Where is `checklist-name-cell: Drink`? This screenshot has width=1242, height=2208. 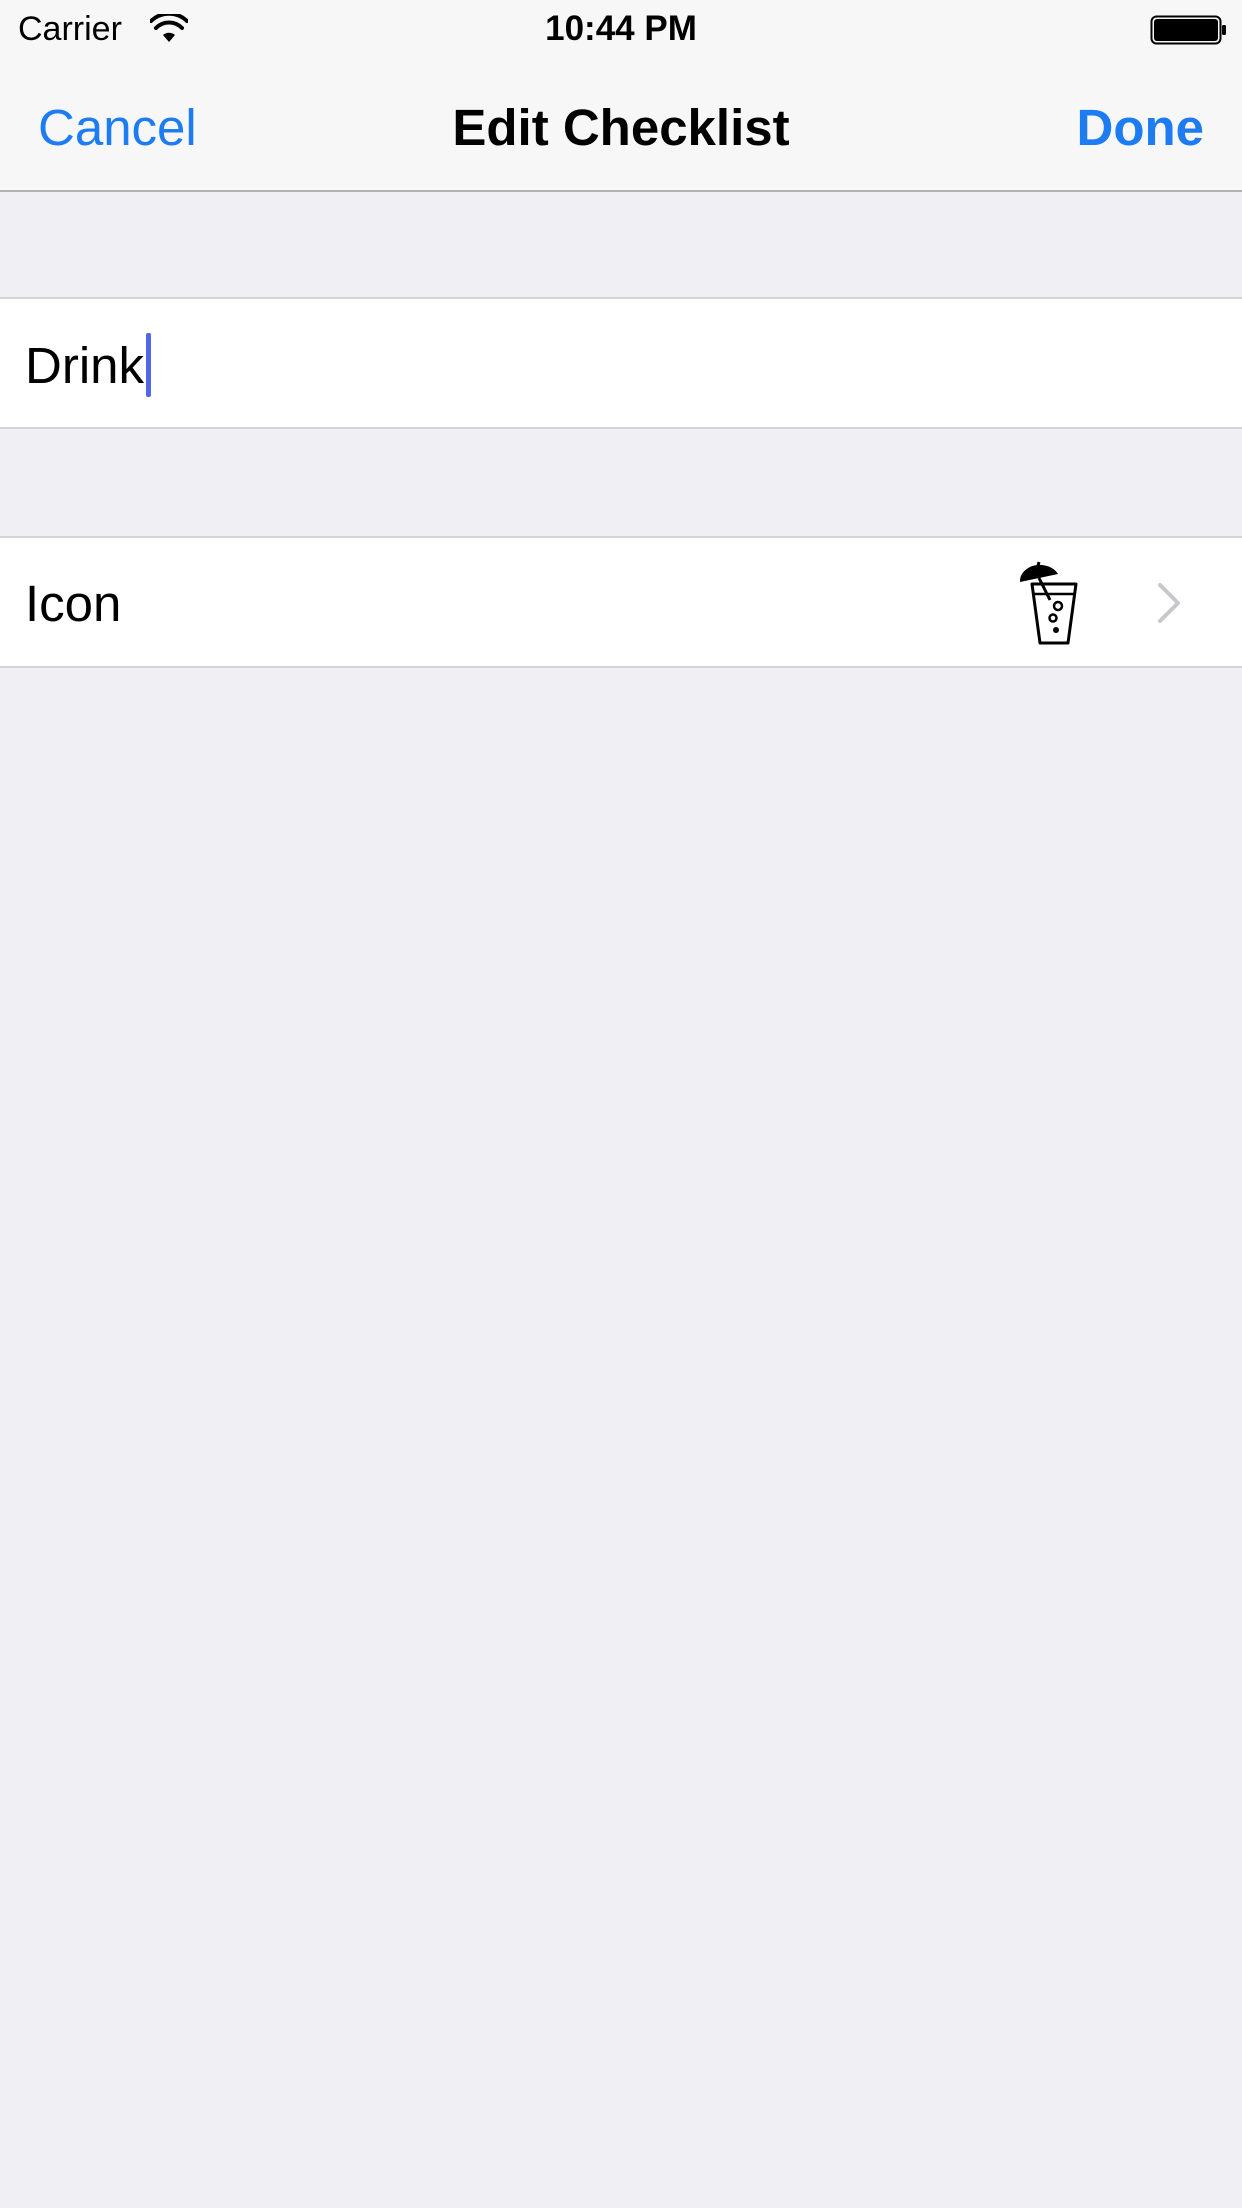
checklist-name-cell: Drink is located at coordinates (621, 363).